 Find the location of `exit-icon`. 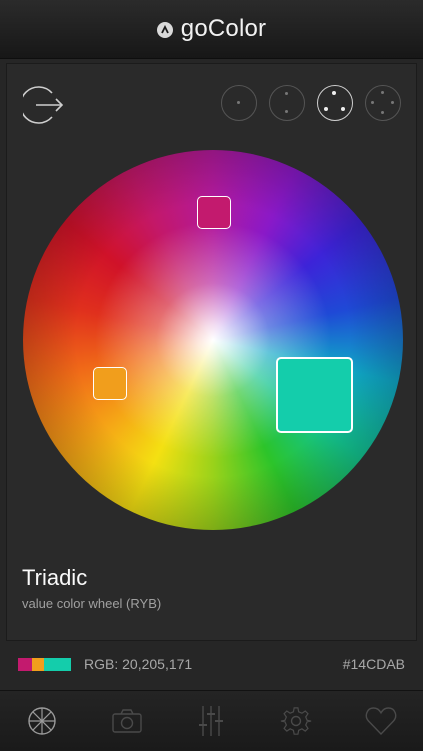

exit-icon is located at coordinates (41, 105).